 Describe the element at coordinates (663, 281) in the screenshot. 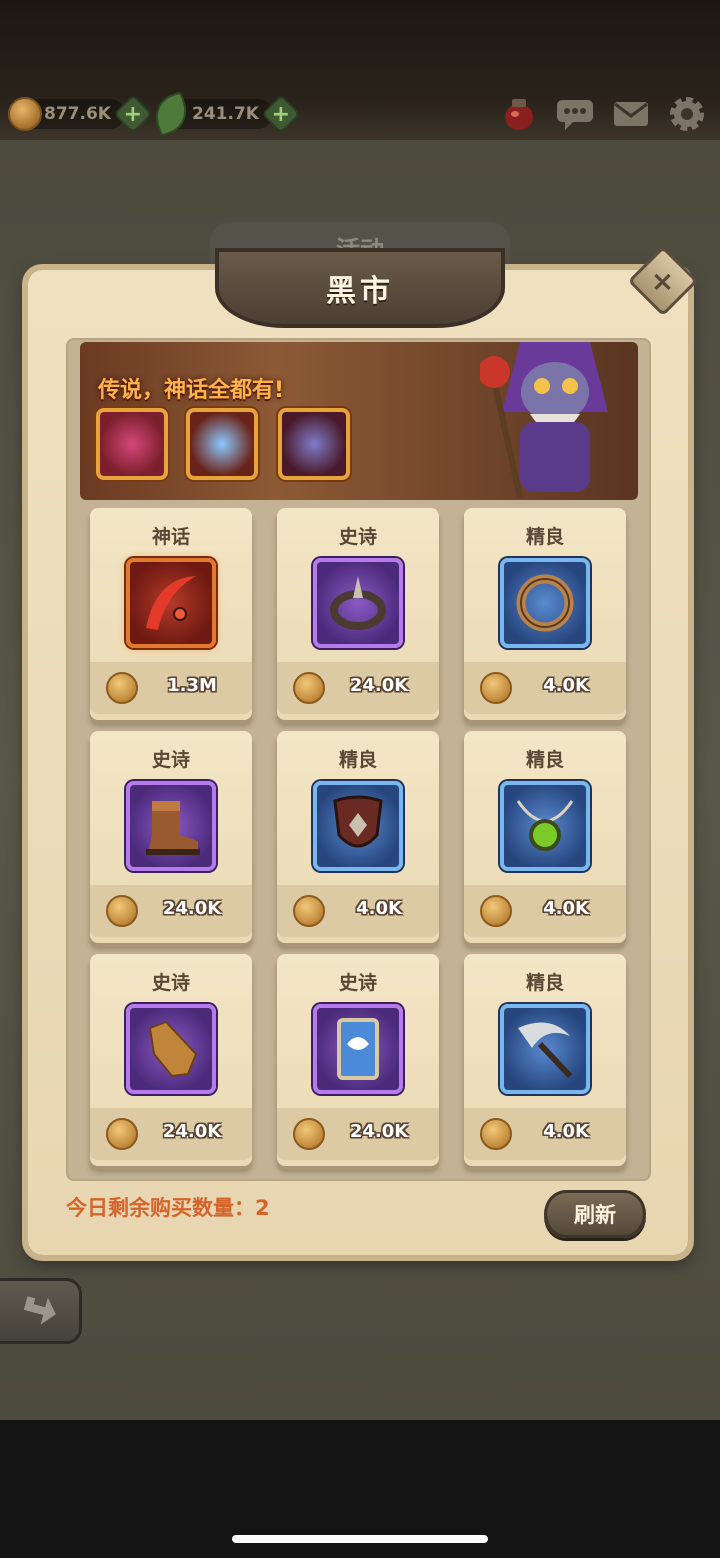

I see `close-icon: ×` at that location.